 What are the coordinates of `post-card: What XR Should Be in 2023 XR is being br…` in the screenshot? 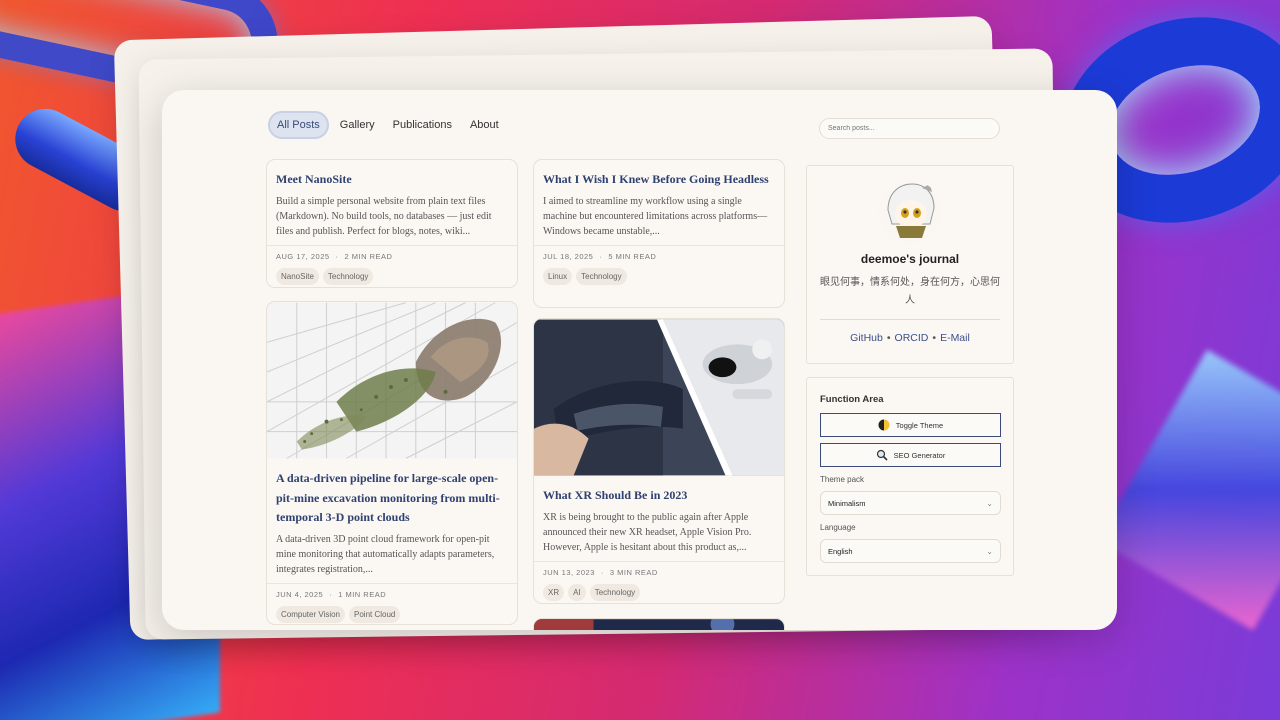 It's located at (659, 461).